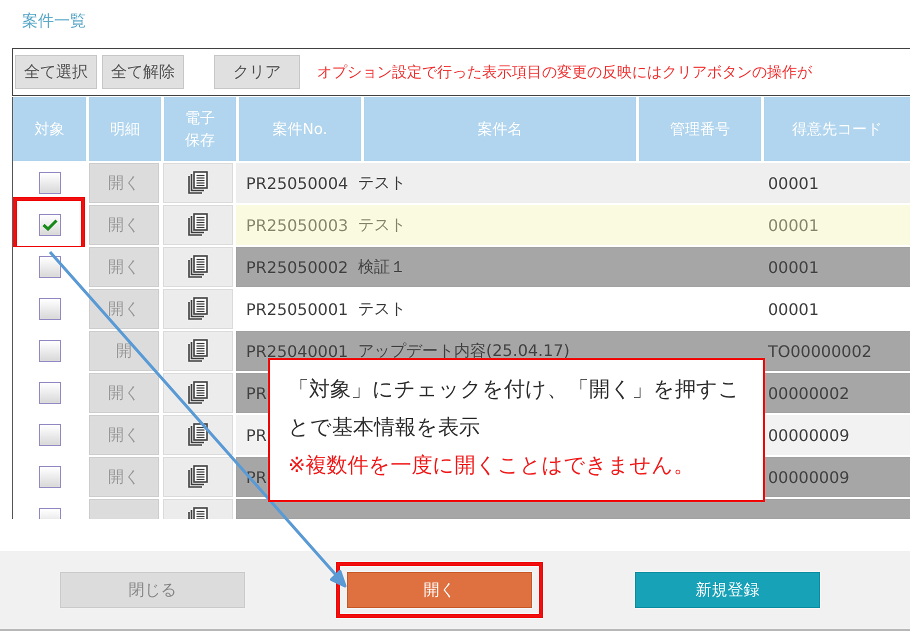 This screenshot has width=910, height=634. What do you see at coordinates (54, 21) in the screenshot?
I see `page-title: 案件一覧` at bounding box center [54, 21].